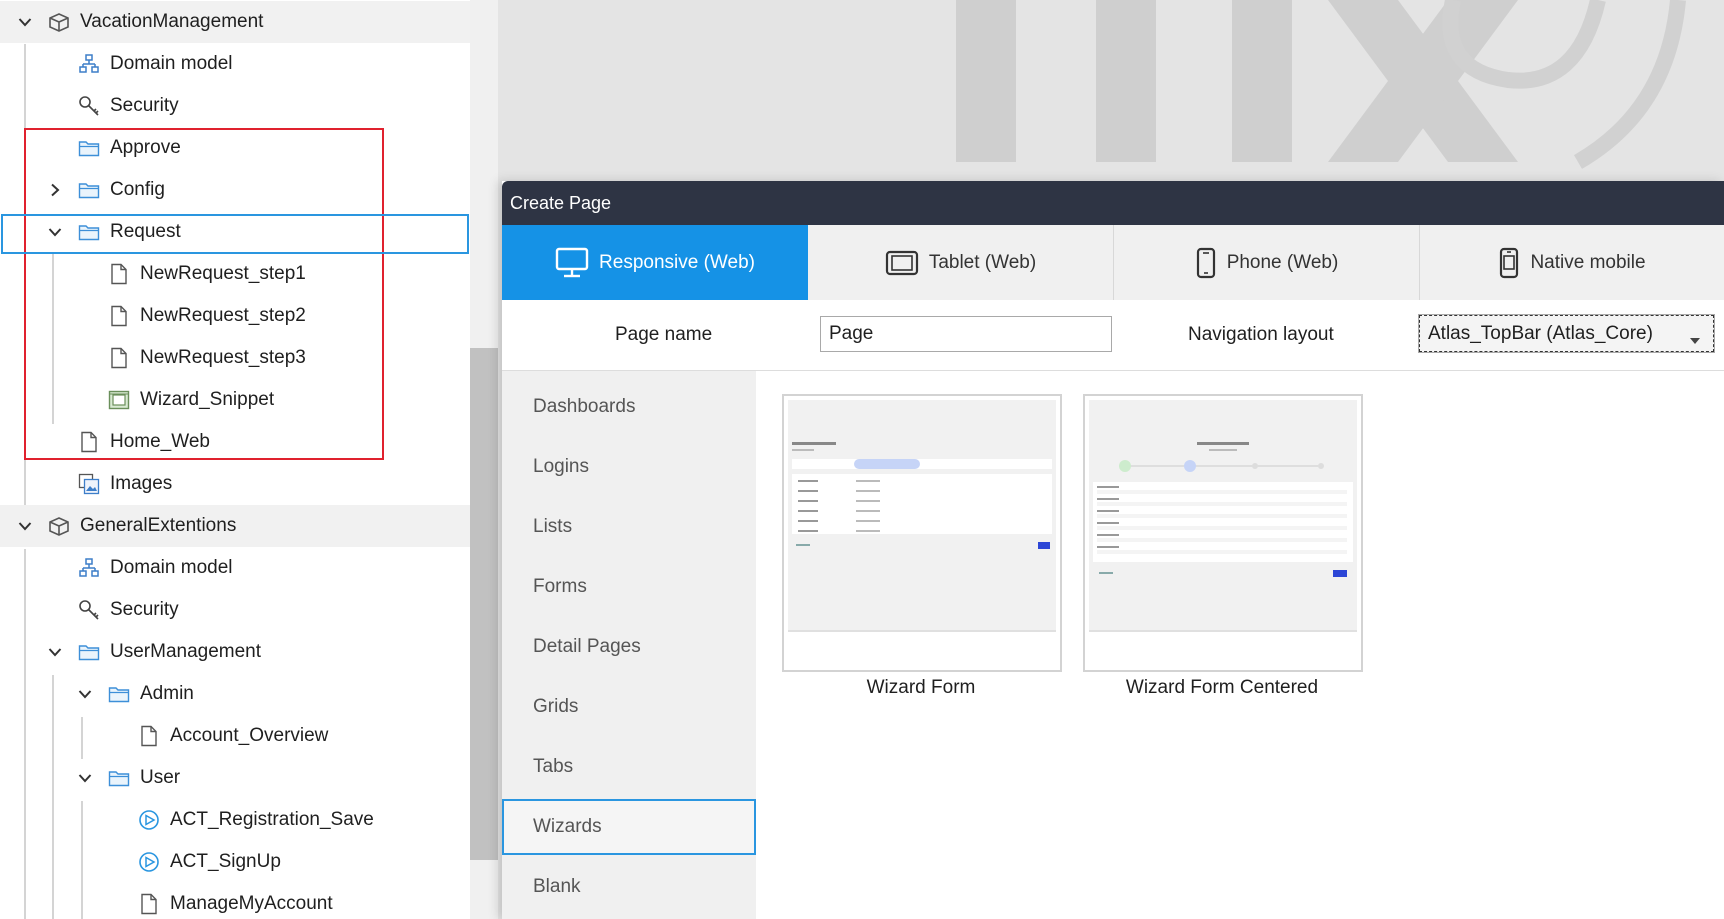 Image resolution: width=1724 pixels, height=919 pixels. I want to click on tab-label: Phone (Web), so click(1282, 262).